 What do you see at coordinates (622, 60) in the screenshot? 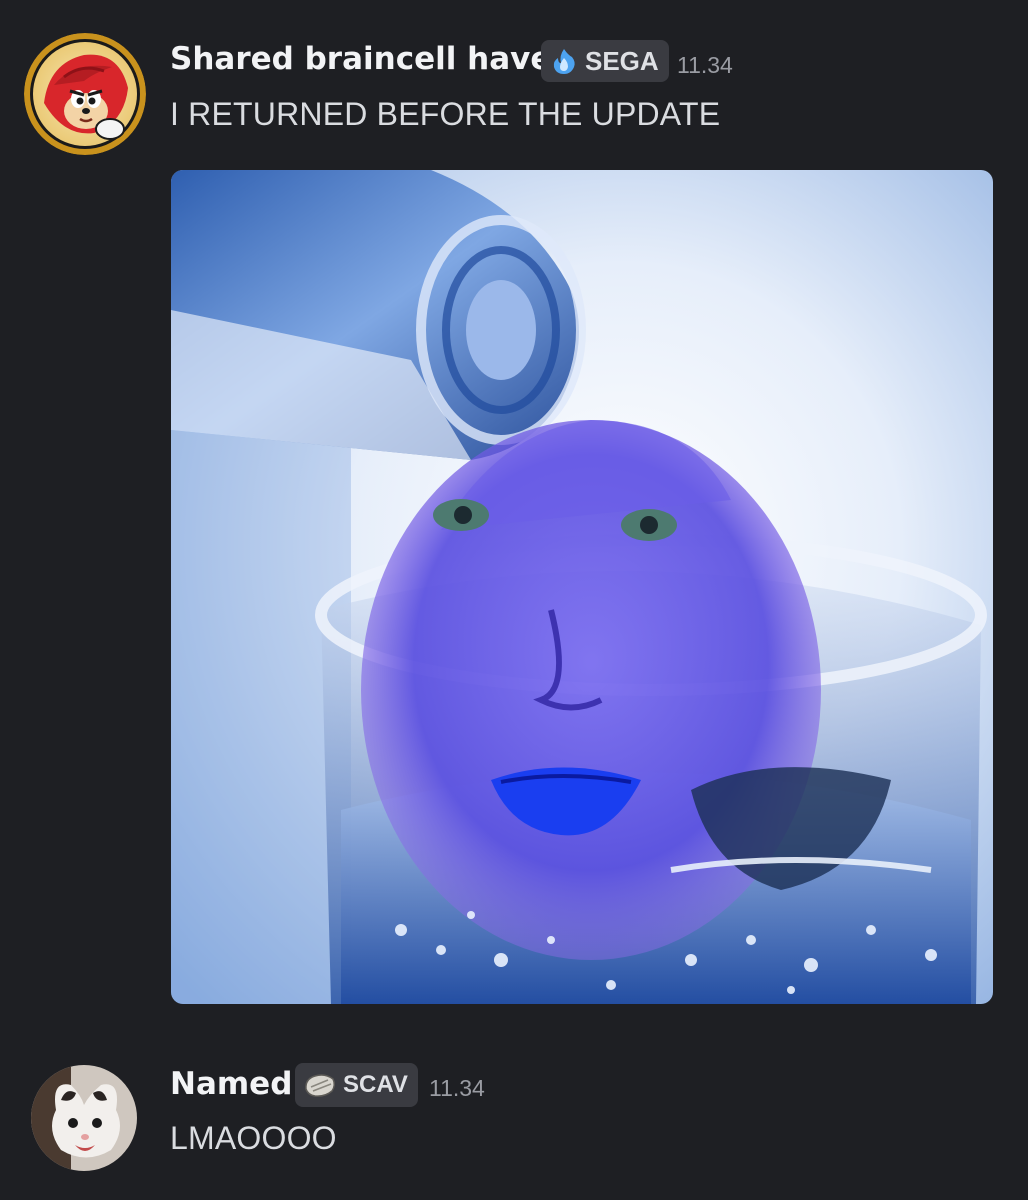
I see `tag-label: SEGA` at bounding box center [622, 60].